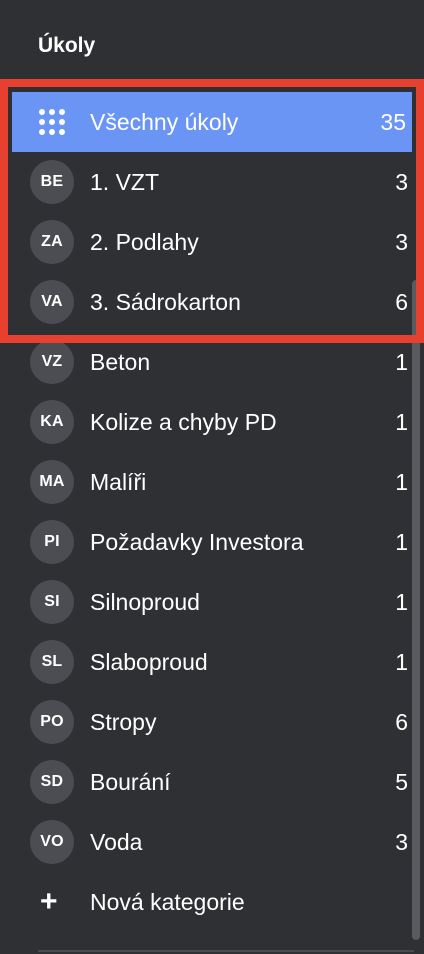  What do you see at coordinates (52, 422) in the screenshot?
I see `category-avatar: KA` at bounding box center [52, 422].